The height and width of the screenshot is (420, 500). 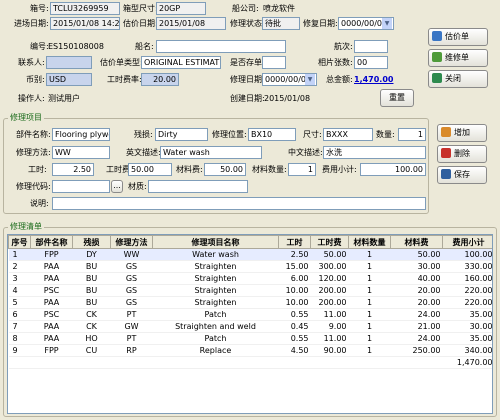 I want to click on location-input: BX10, so click(x=272, y=134).